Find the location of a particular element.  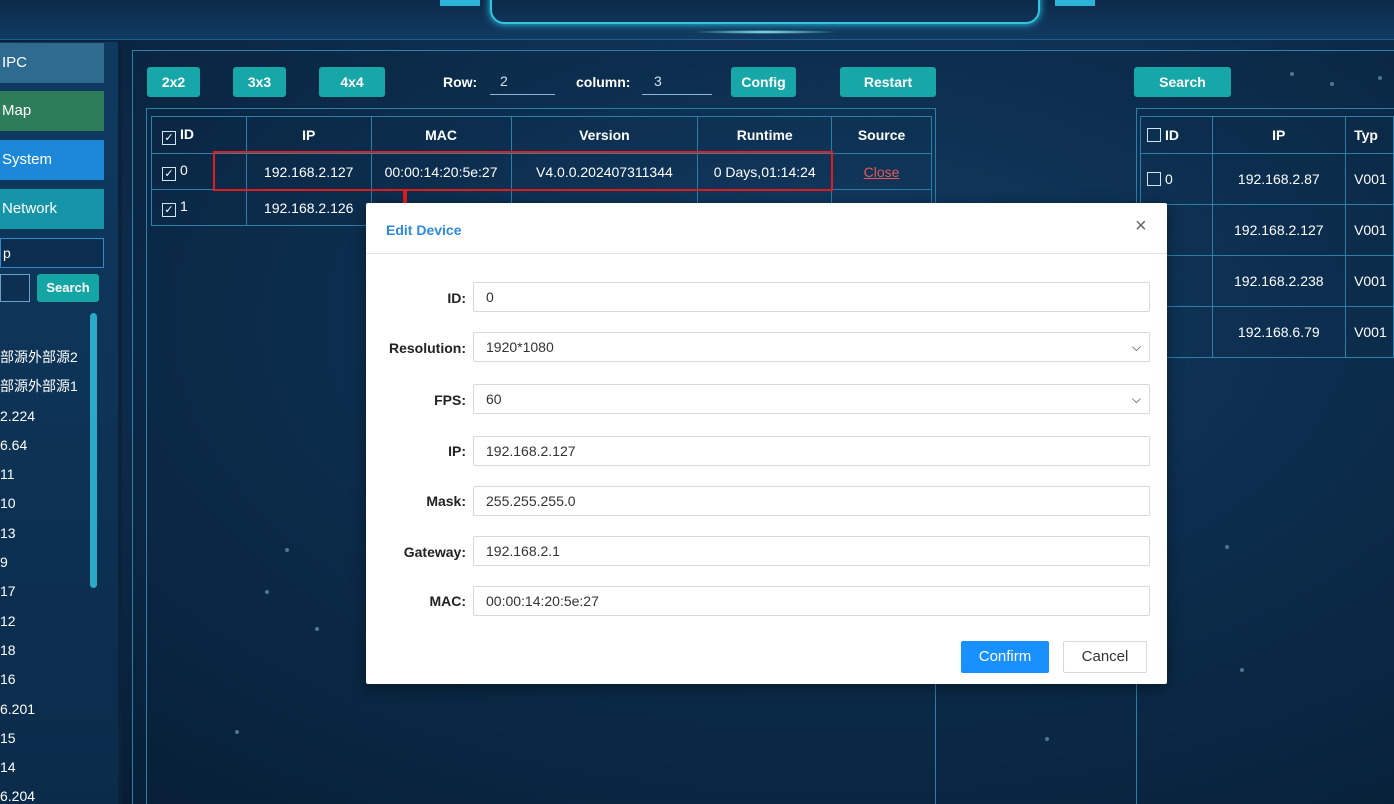

source-list-item: 18 is located at coordinates (50, 650).